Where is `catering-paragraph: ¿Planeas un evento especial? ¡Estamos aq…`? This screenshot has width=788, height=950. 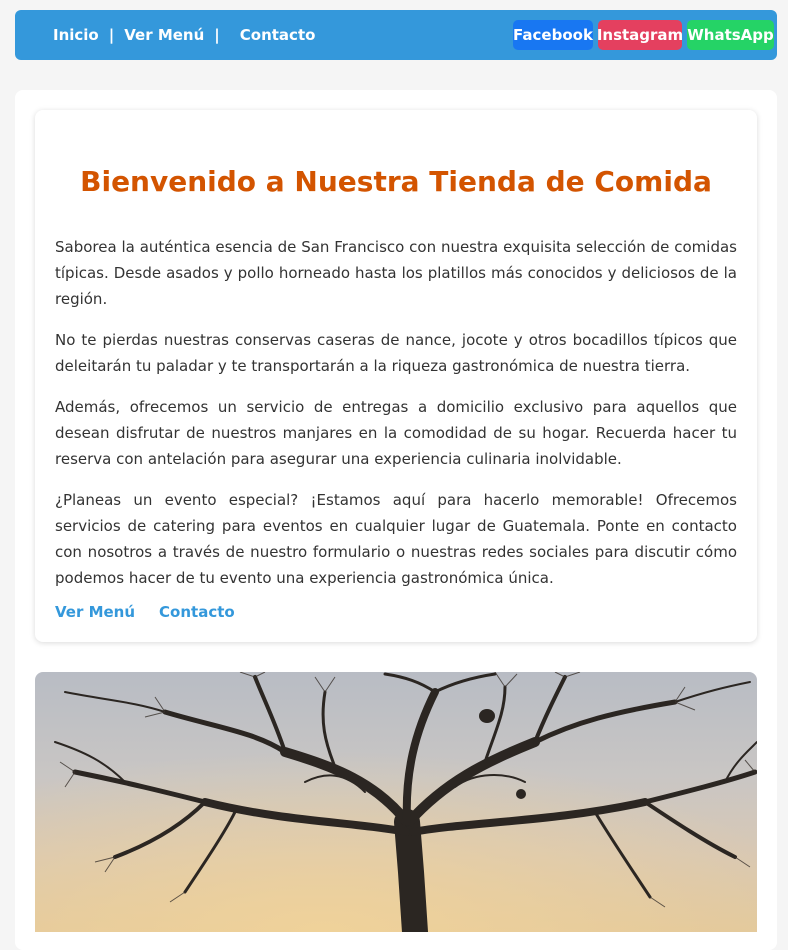 catering-paragraph: ¿Planeas un evento especial? ¡Estamos aq… is located at coordinates (396, 539).